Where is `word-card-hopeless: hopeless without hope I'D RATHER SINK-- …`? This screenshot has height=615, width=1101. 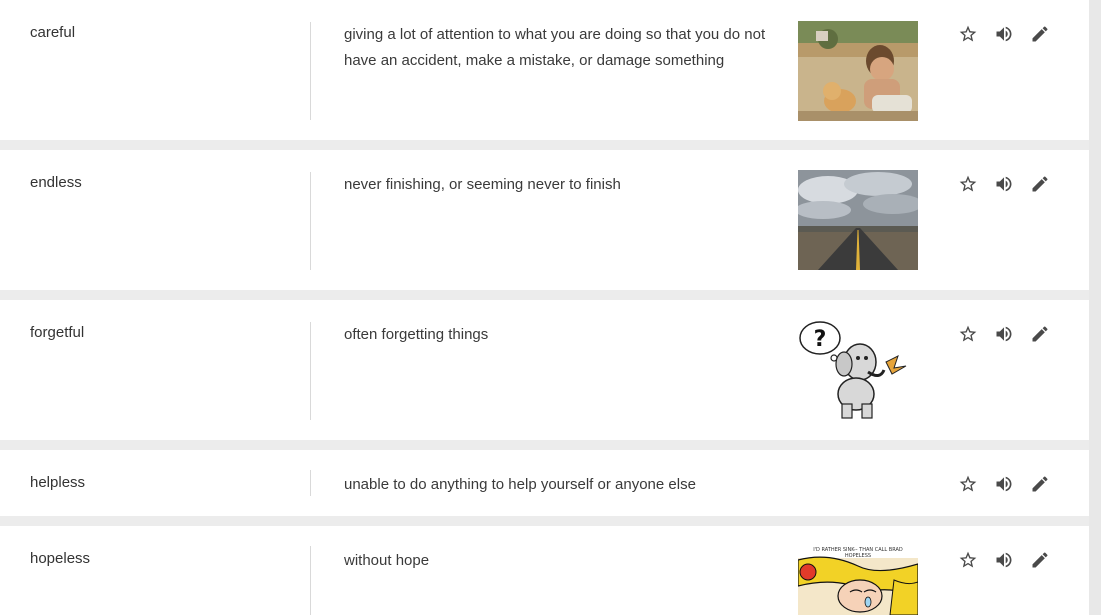
word-card-hopeless: hopeless without hope I'D RATHER SINK-- … is located at coordinates (544, 570).